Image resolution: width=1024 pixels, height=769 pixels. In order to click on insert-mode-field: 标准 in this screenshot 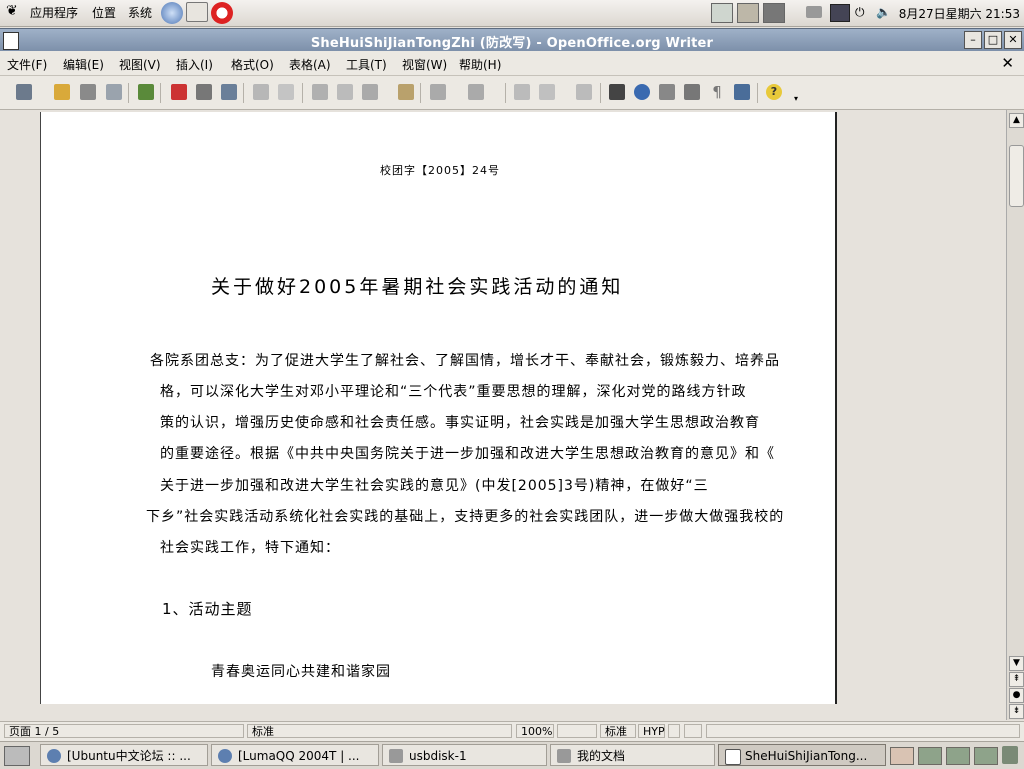, I will do `click(618, 731)`.